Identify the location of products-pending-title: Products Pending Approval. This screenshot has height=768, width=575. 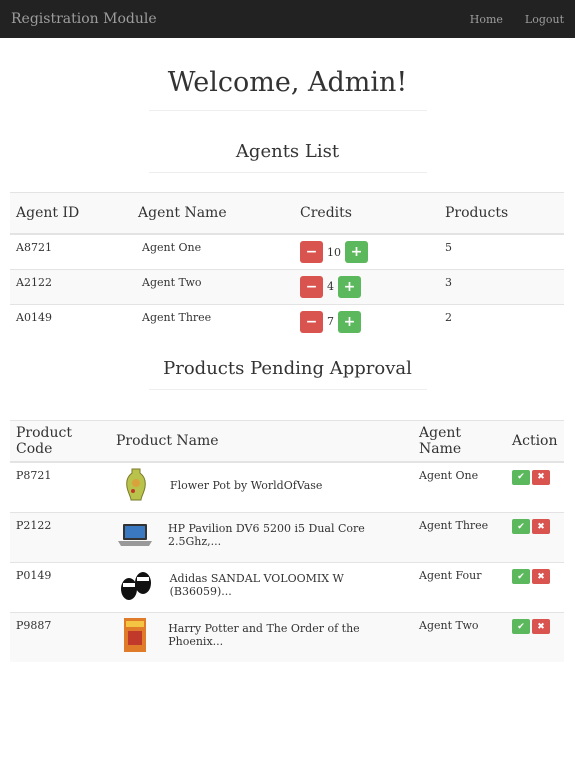
(287, 368).